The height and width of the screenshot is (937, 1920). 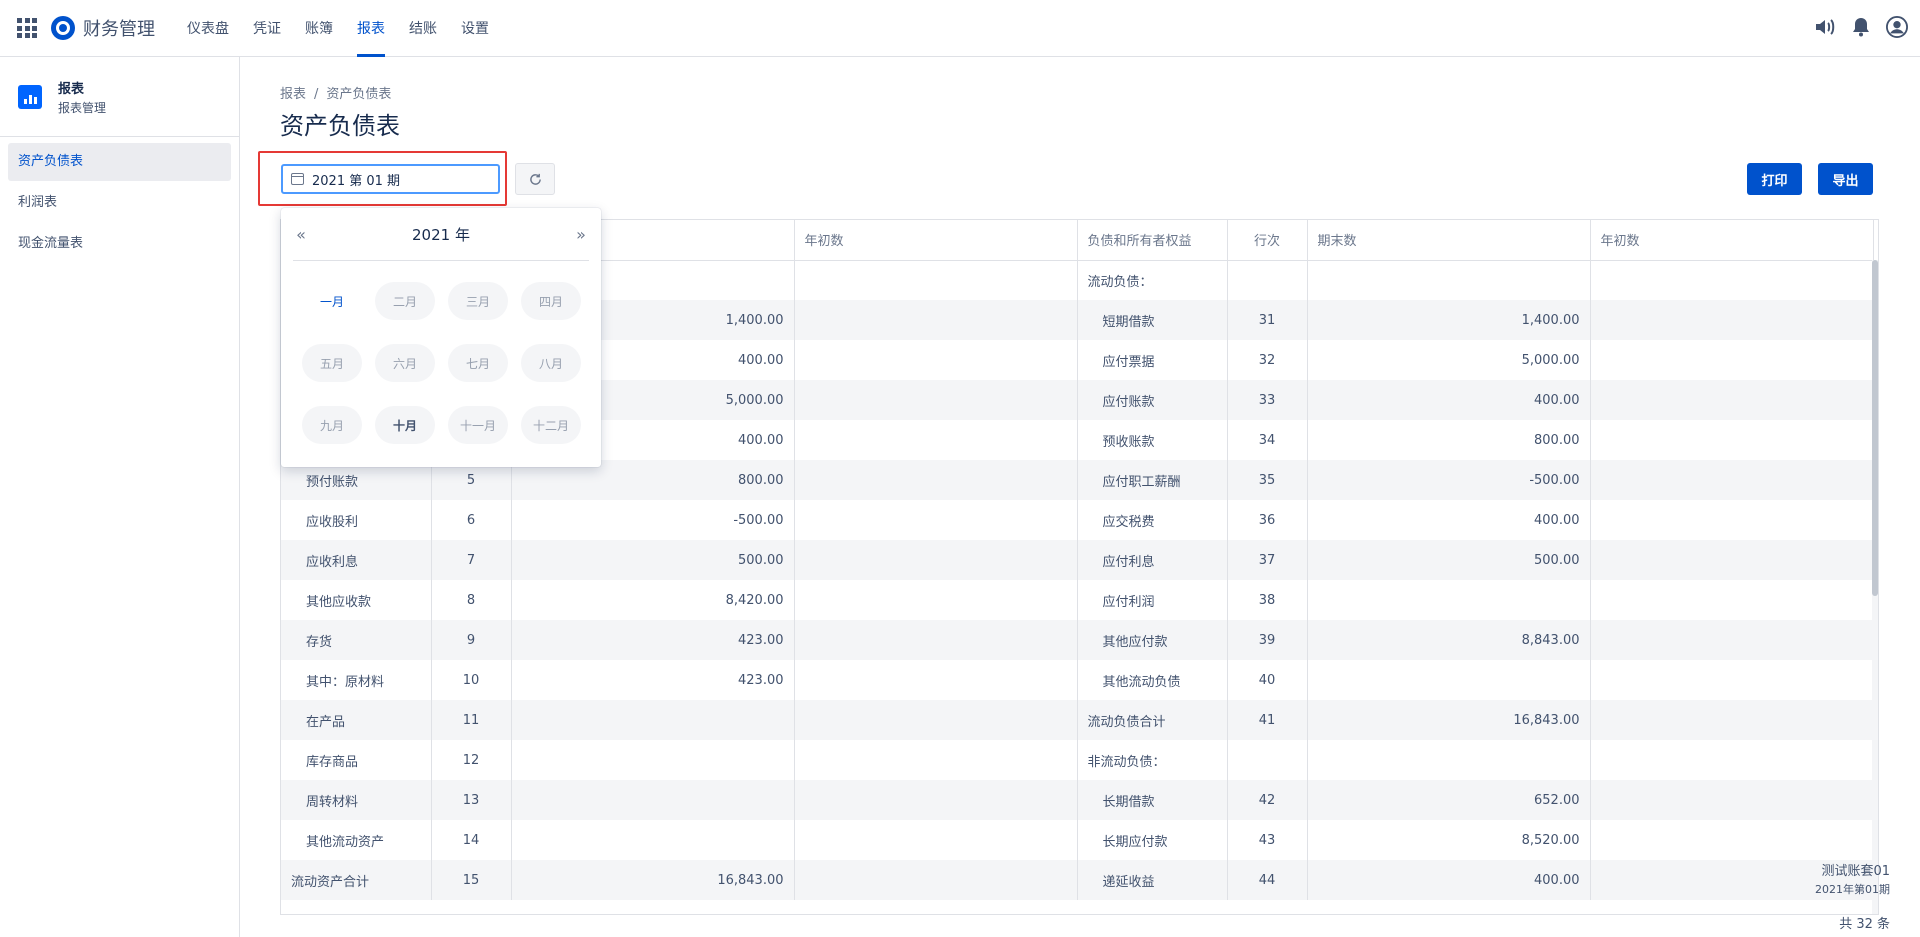 I want to click on nav-settings: 设置, so click(x=475, y=28).